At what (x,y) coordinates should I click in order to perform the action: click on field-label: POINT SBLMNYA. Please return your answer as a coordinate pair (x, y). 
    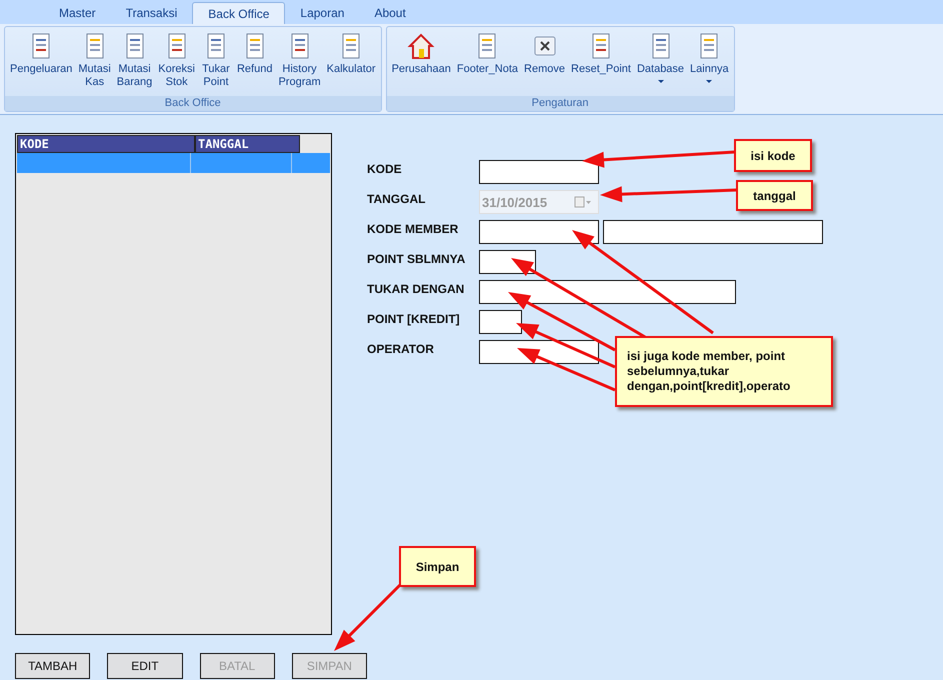
    Looking at the image, I should click on (416, 258).